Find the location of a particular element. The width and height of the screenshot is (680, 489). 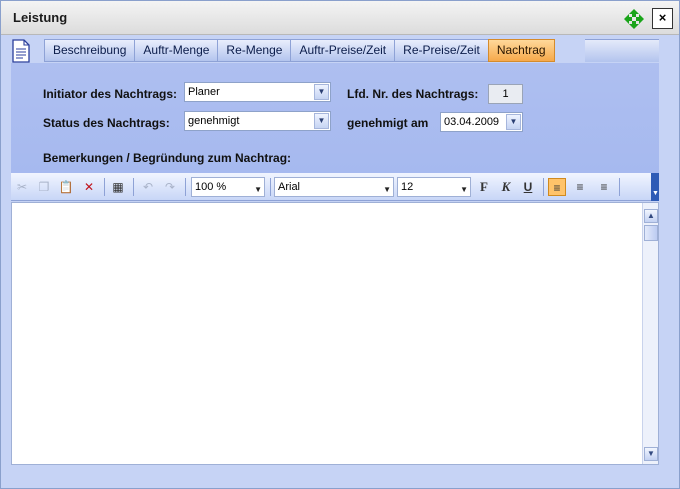

status-value: genehmigt is located at coordinates (214, 121).